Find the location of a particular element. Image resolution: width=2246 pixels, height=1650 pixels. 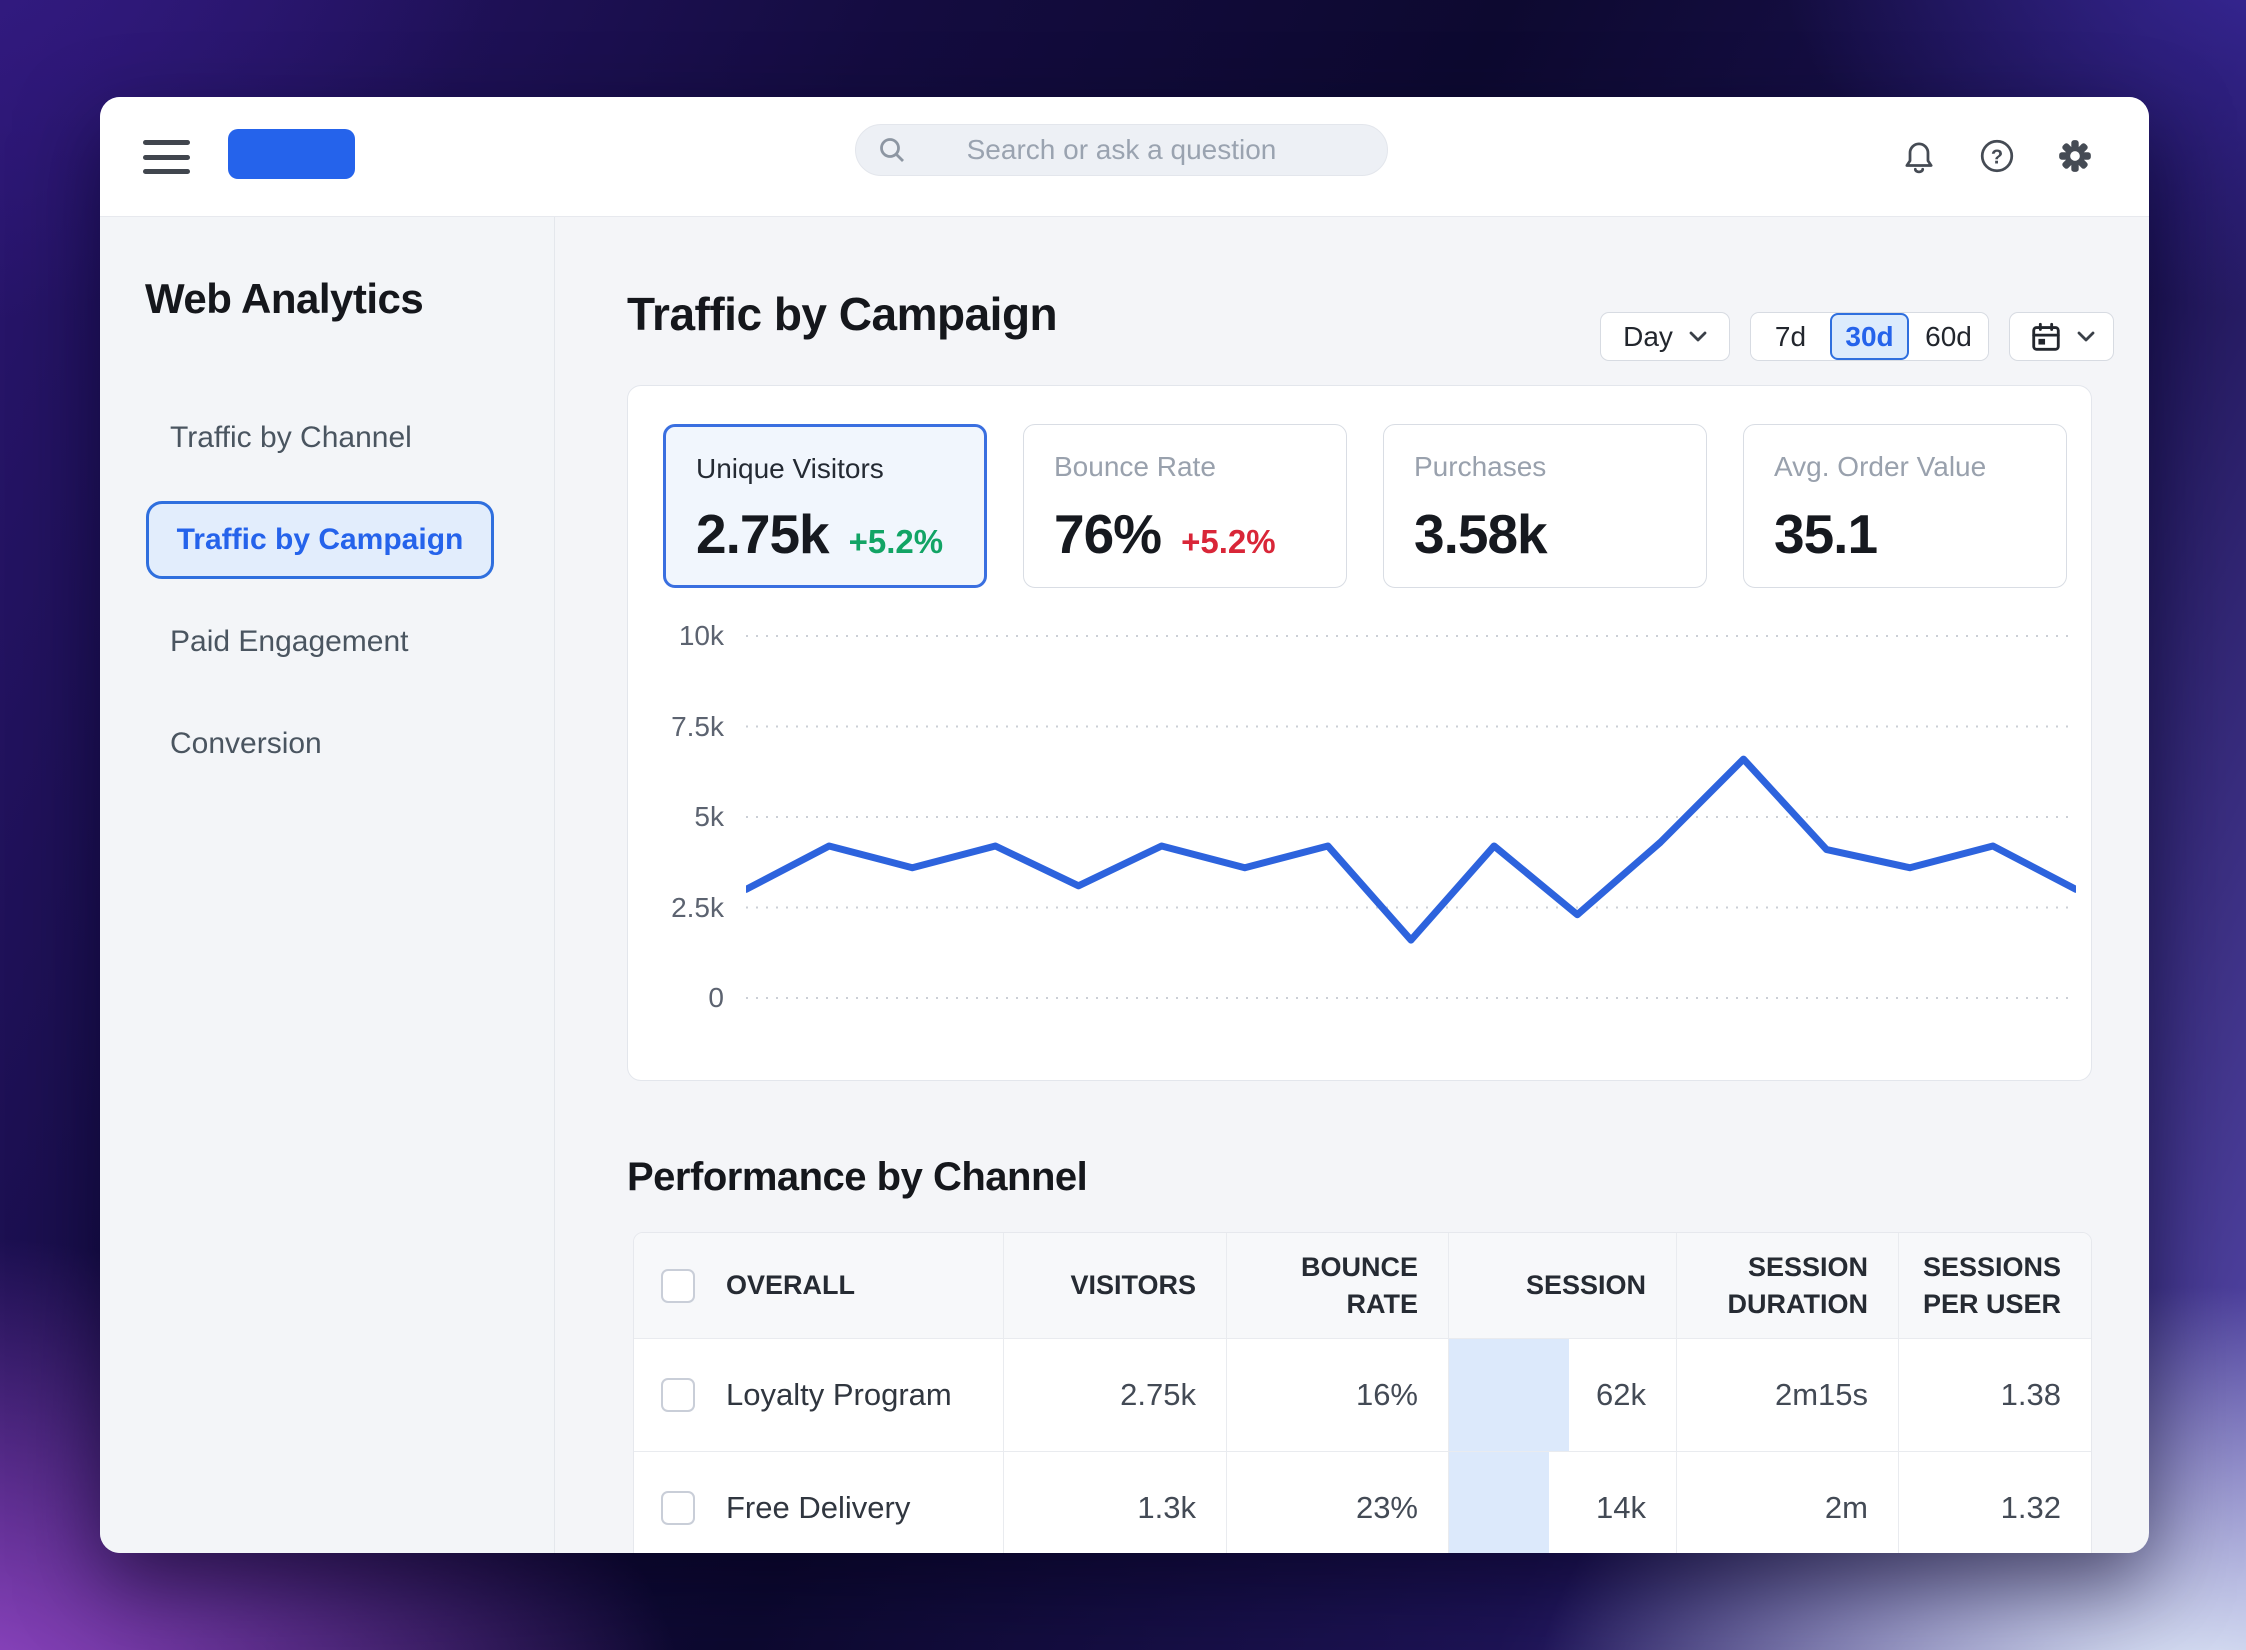

kpi-label: Bounce Rate is located at coordinates (1135, 466).